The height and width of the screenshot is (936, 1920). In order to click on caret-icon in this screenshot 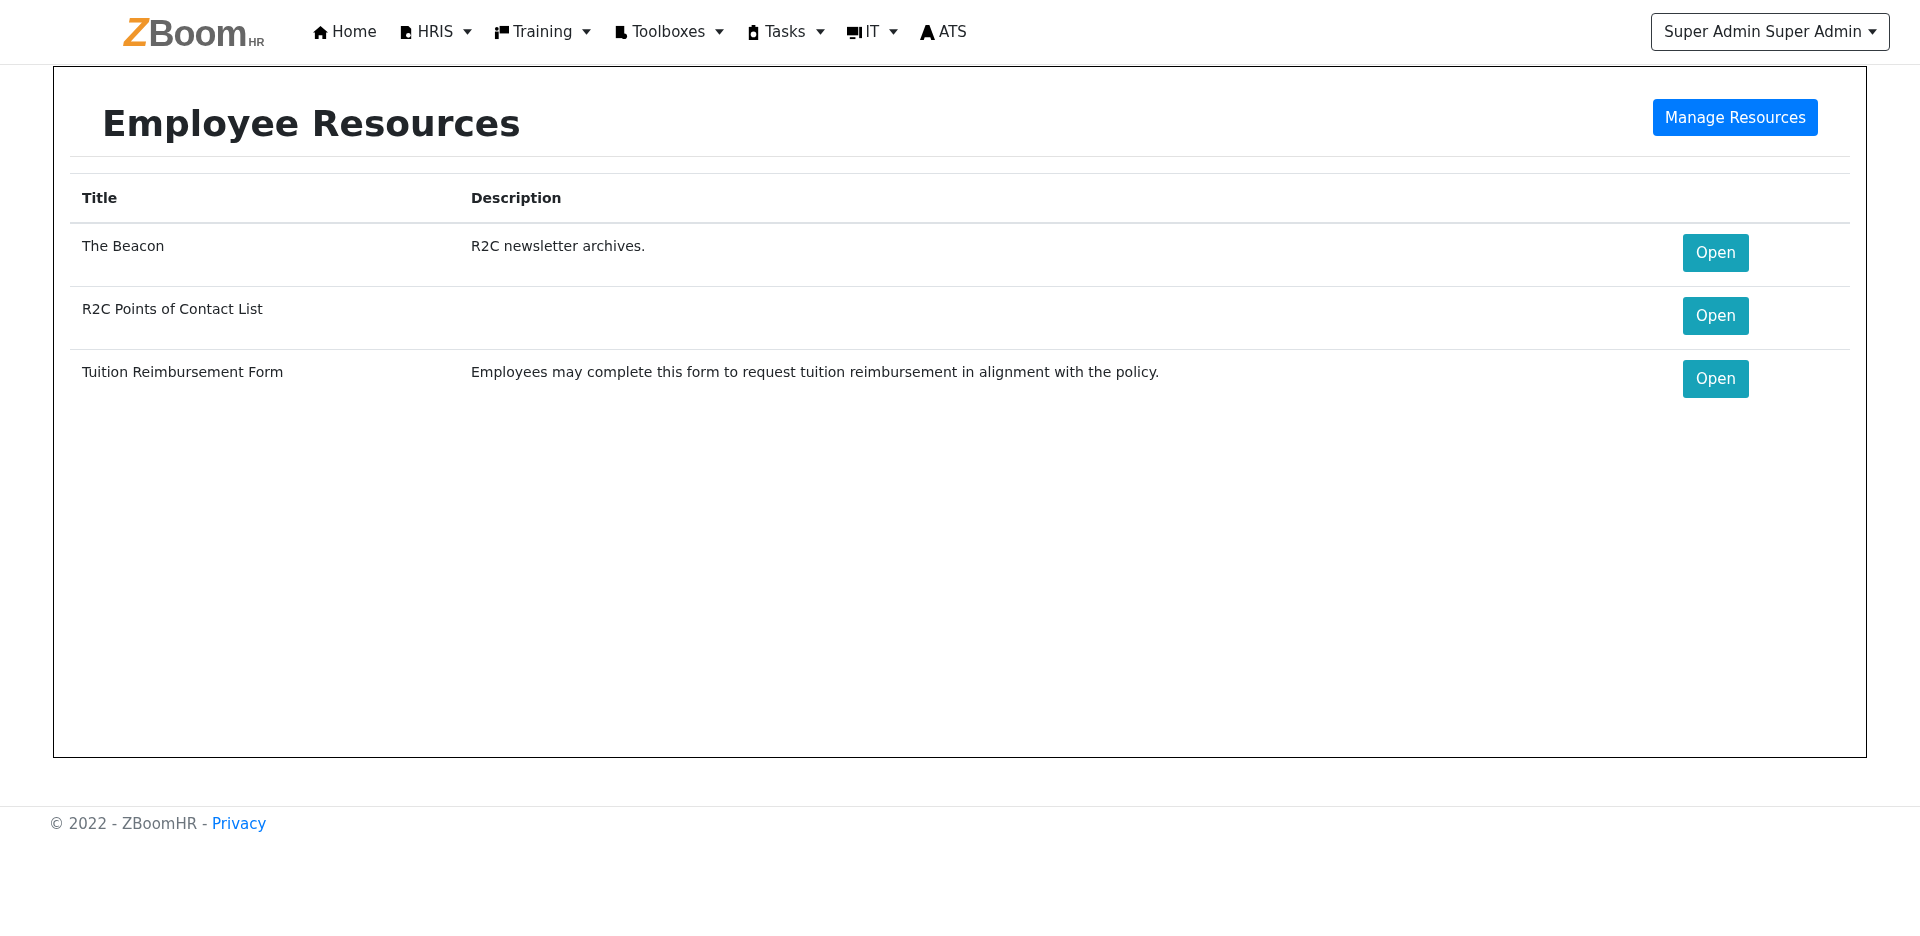, I will do `click(1872, 32)`.